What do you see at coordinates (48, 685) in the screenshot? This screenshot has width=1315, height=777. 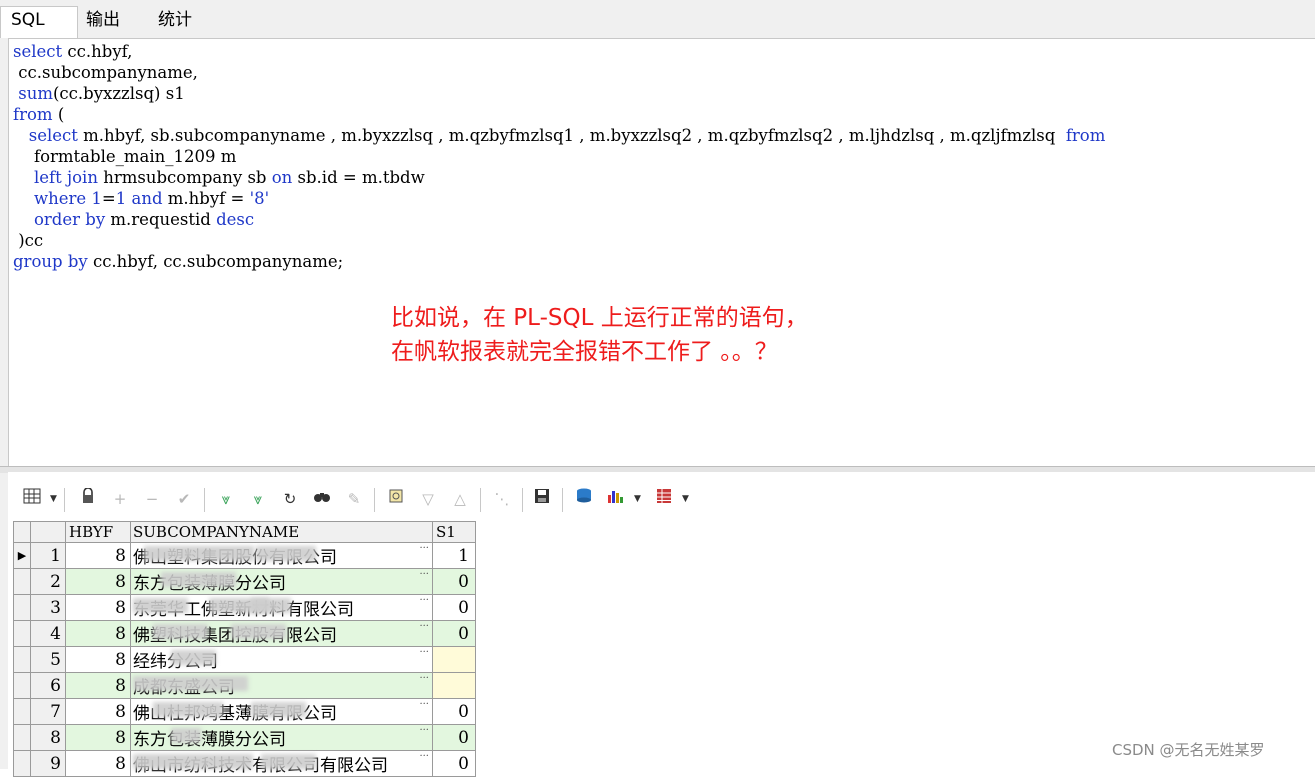 I see `row-number: 6` at bounding box center [48, 685].